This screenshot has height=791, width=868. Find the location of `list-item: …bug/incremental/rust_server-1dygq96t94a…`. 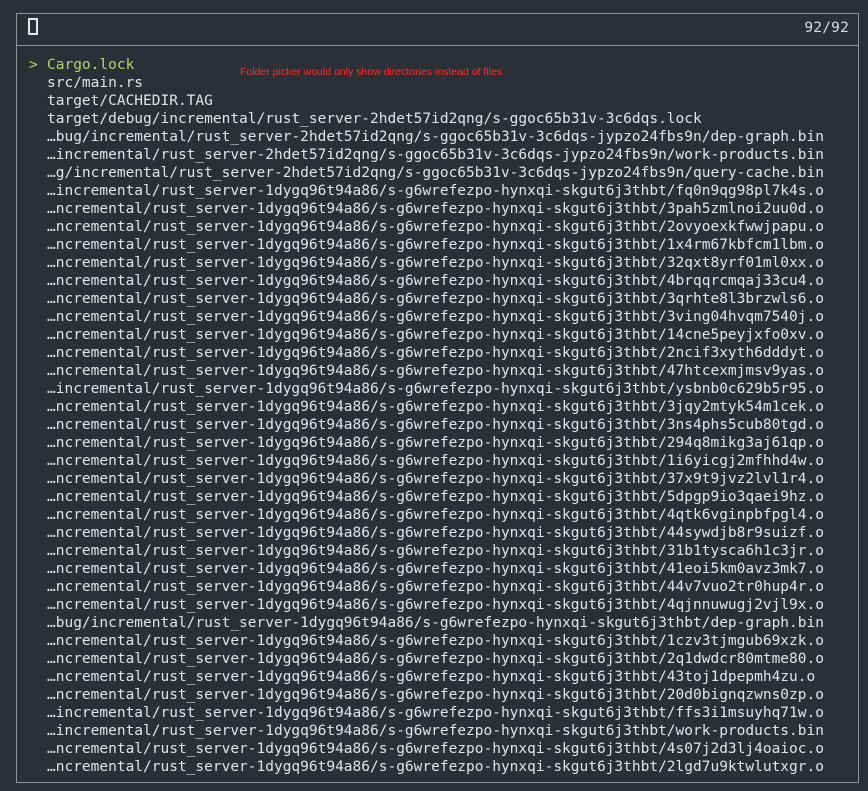

list-item: …bug/incremental/rust_server-1dygq96t94a… is located at coordinates (439, 623).